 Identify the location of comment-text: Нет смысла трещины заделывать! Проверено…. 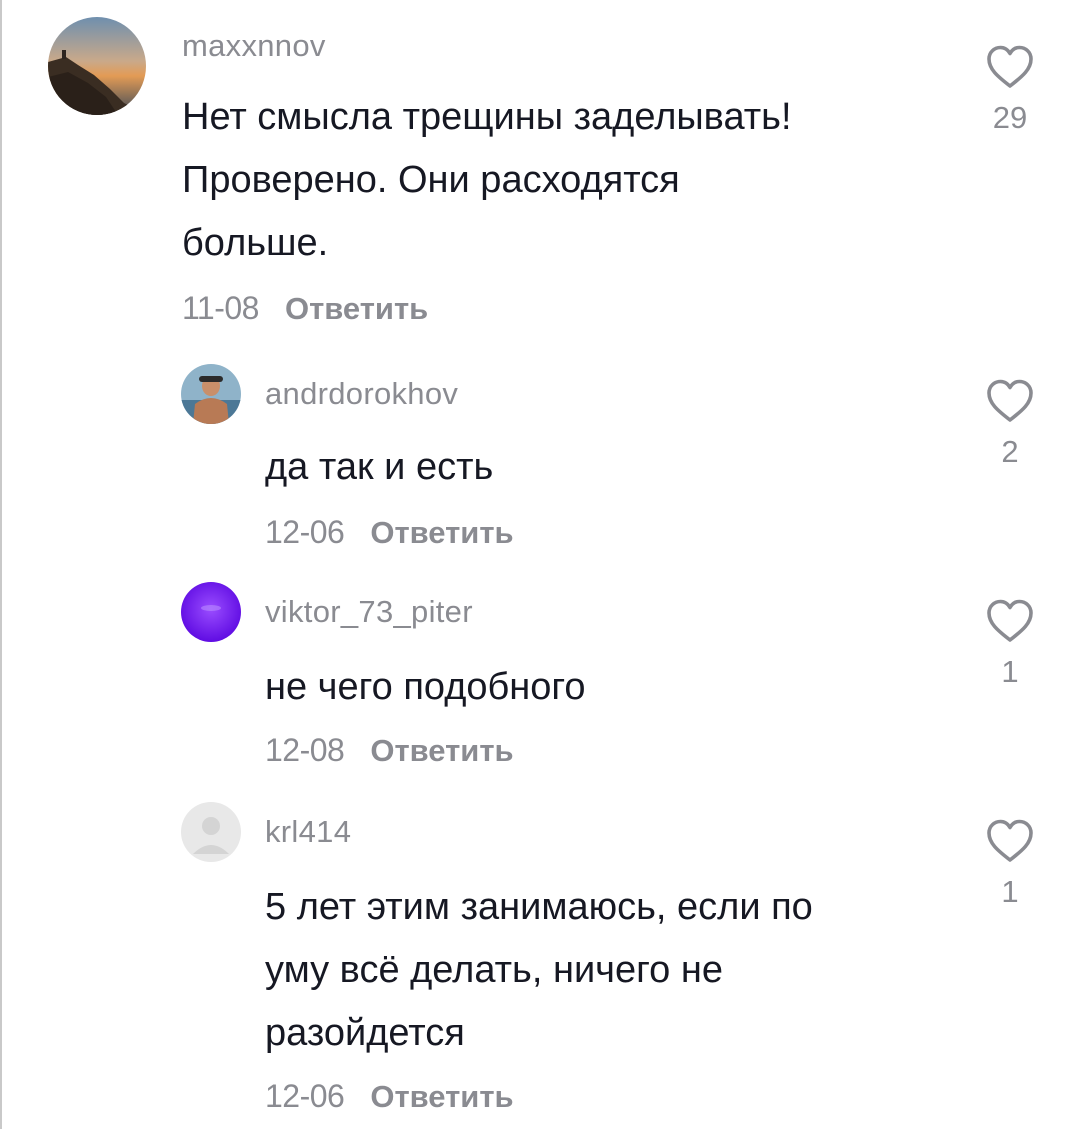
(487, 180).